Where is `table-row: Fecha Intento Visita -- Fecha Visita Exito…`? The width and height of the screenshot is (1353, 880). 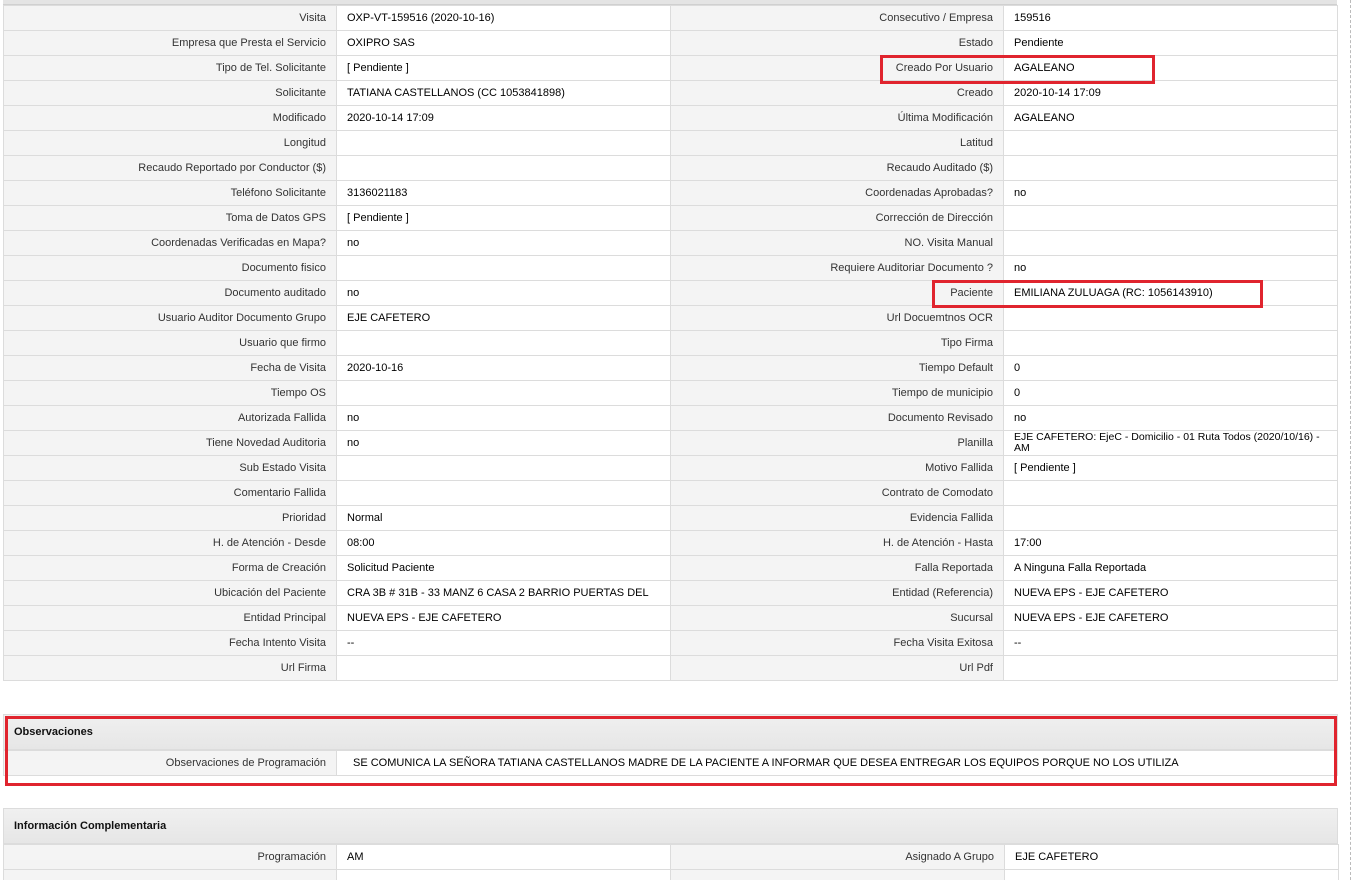
table-row: Fecha Intento Visita -- Fecha Visita Exito… is located at coordinates (670, 643).